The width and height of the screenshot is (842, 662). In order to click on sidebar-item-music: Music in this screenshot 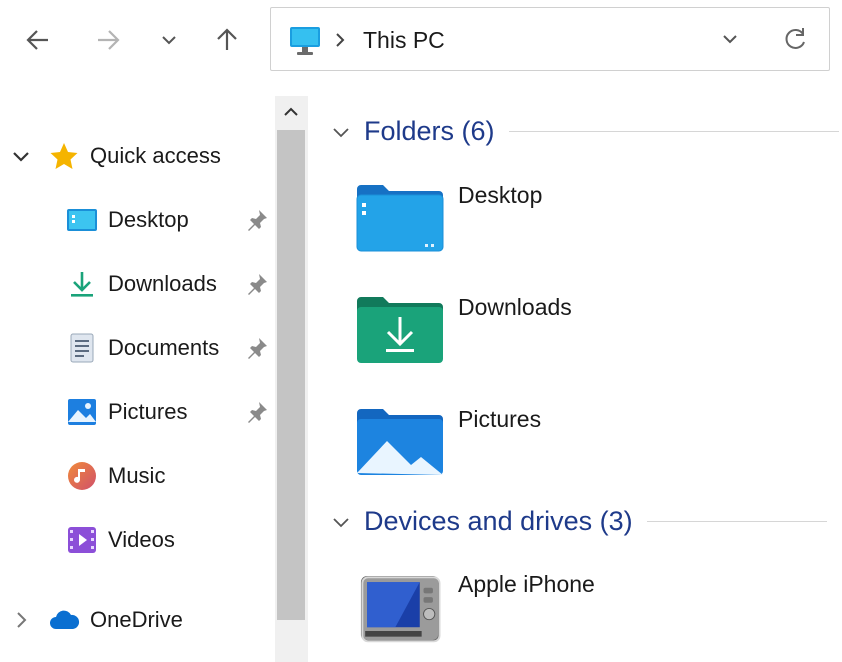, I will do `click(115, 476)`.